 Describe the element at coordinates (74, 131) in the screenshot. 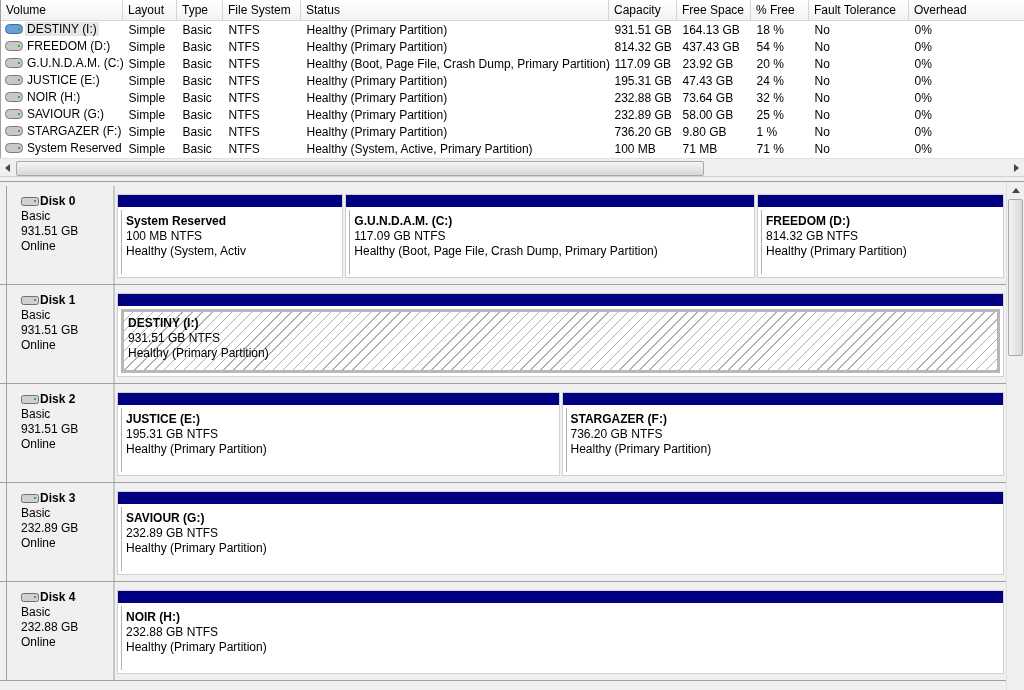

I see `volume-name: STARGAZER (F:)` at that location.